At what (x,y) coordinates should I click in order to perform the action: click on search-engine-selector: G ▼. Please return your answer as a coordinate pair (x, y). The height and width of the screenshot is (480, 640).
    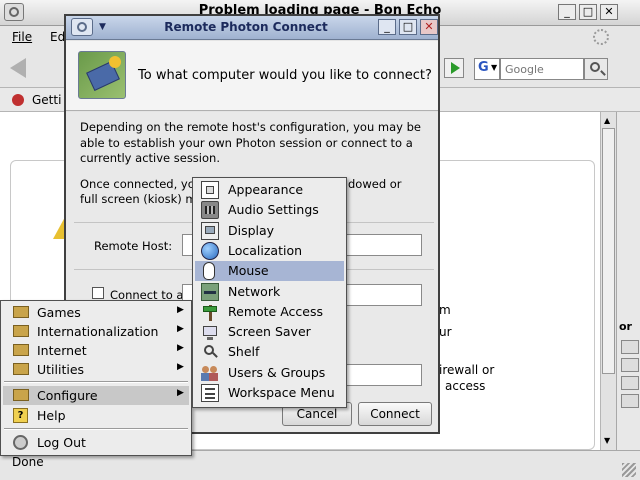
    Looking at the image, I should click on (487, 69).